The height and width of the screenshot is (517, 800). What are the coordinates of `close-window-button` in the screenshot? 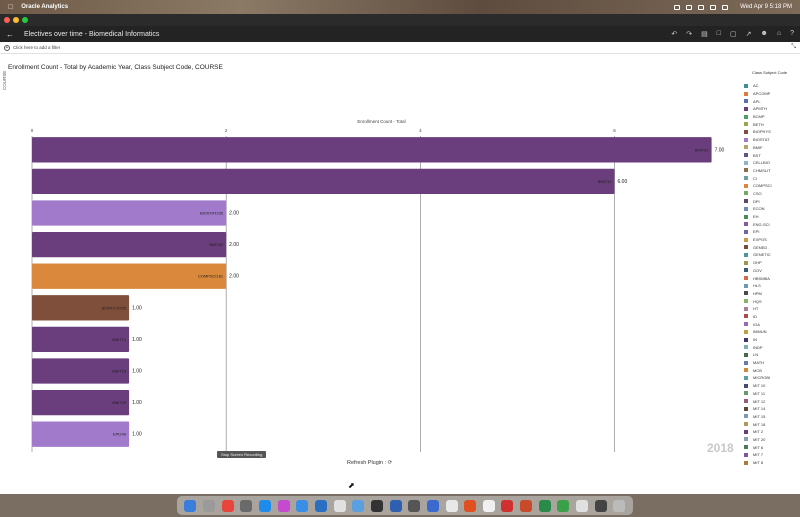 It's located at (7, 20).